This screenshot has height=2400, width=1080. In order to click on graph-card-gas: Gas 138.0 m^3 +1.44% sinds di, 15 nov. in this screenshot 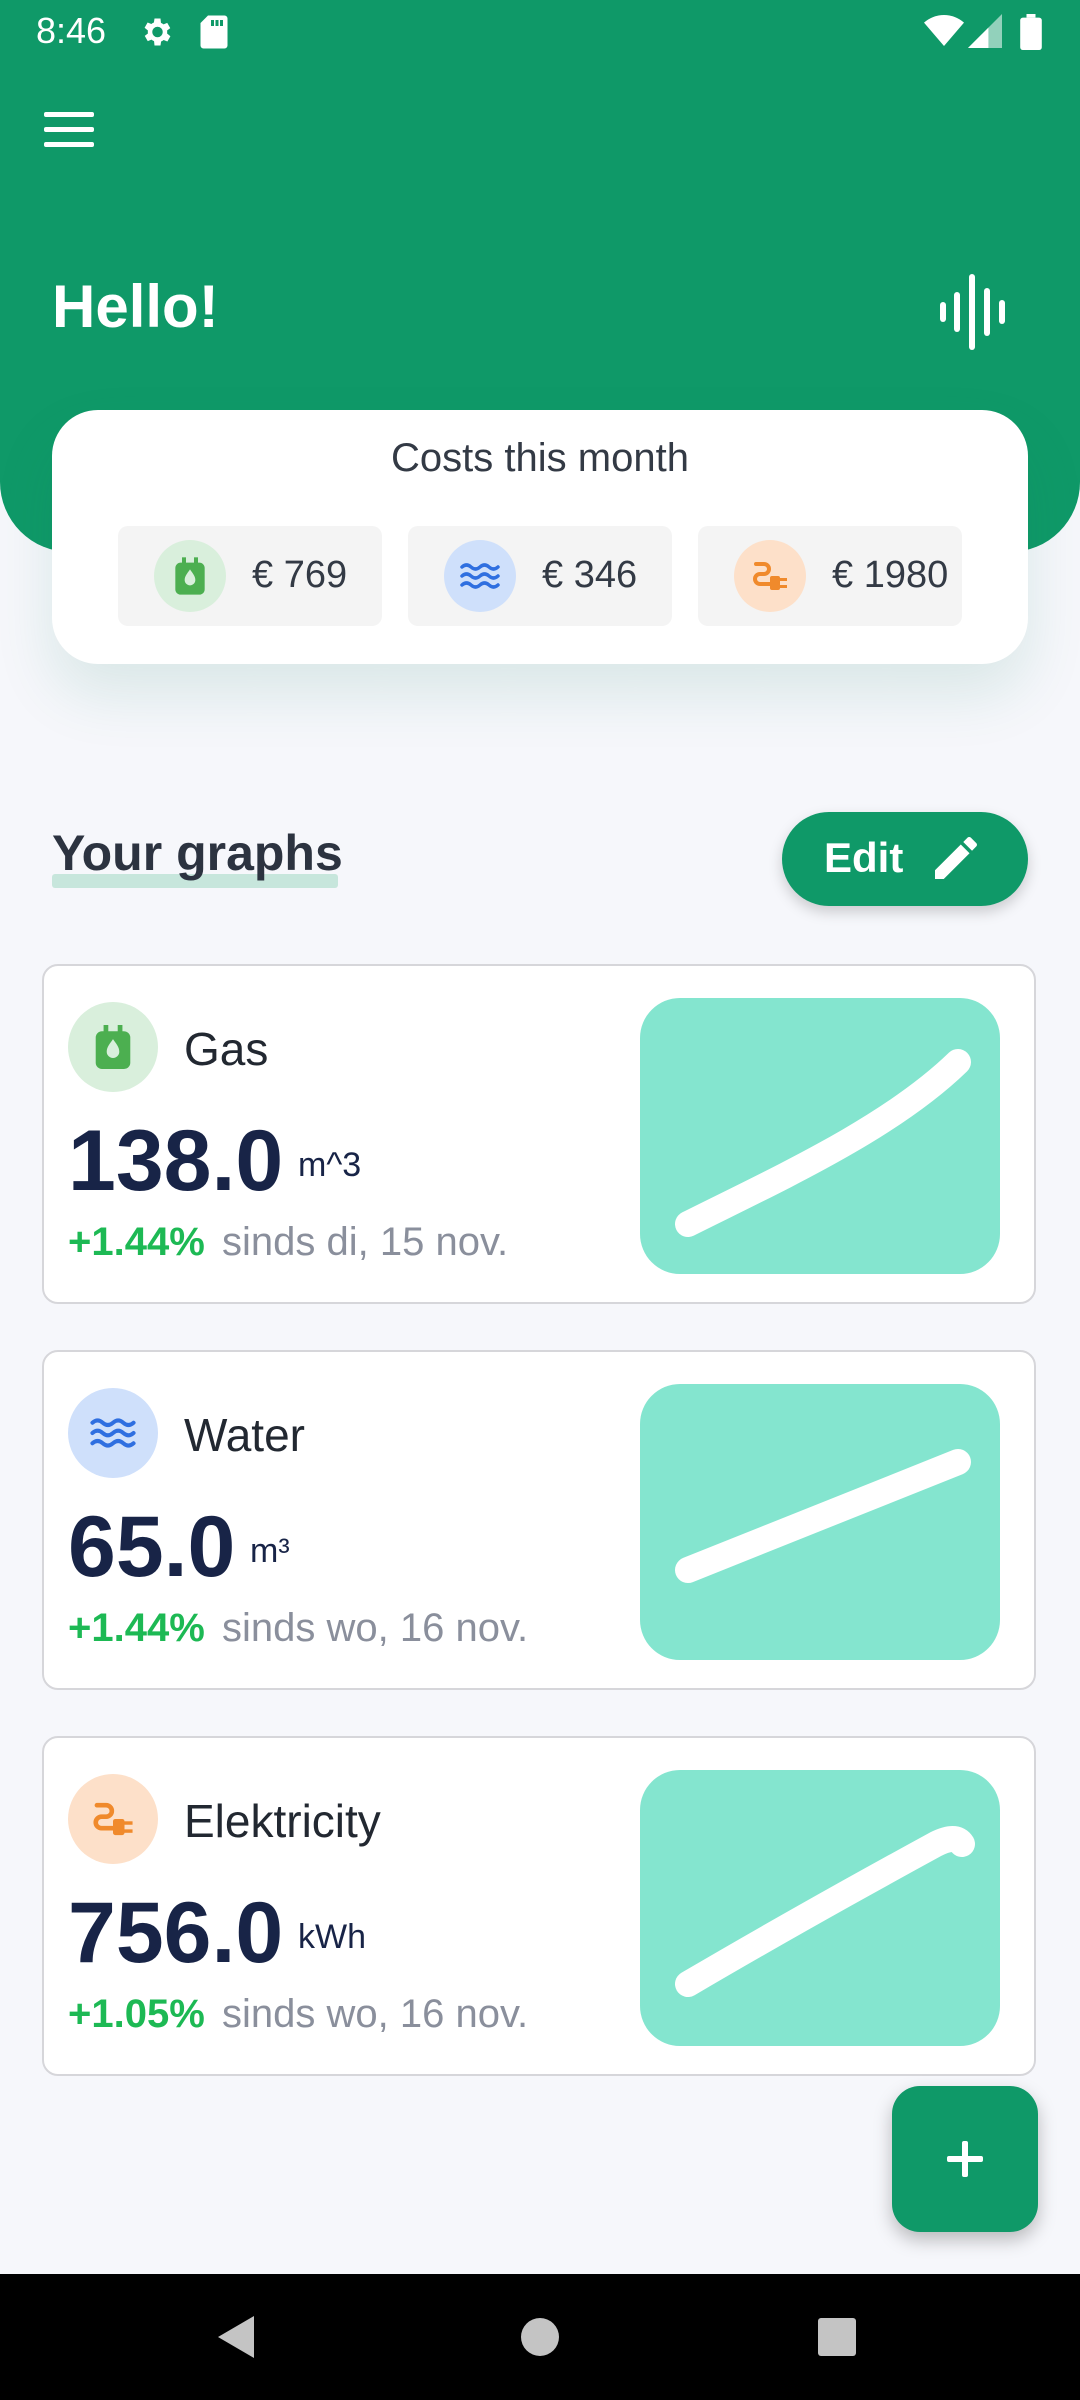, I will do `click(539, 1134)`.